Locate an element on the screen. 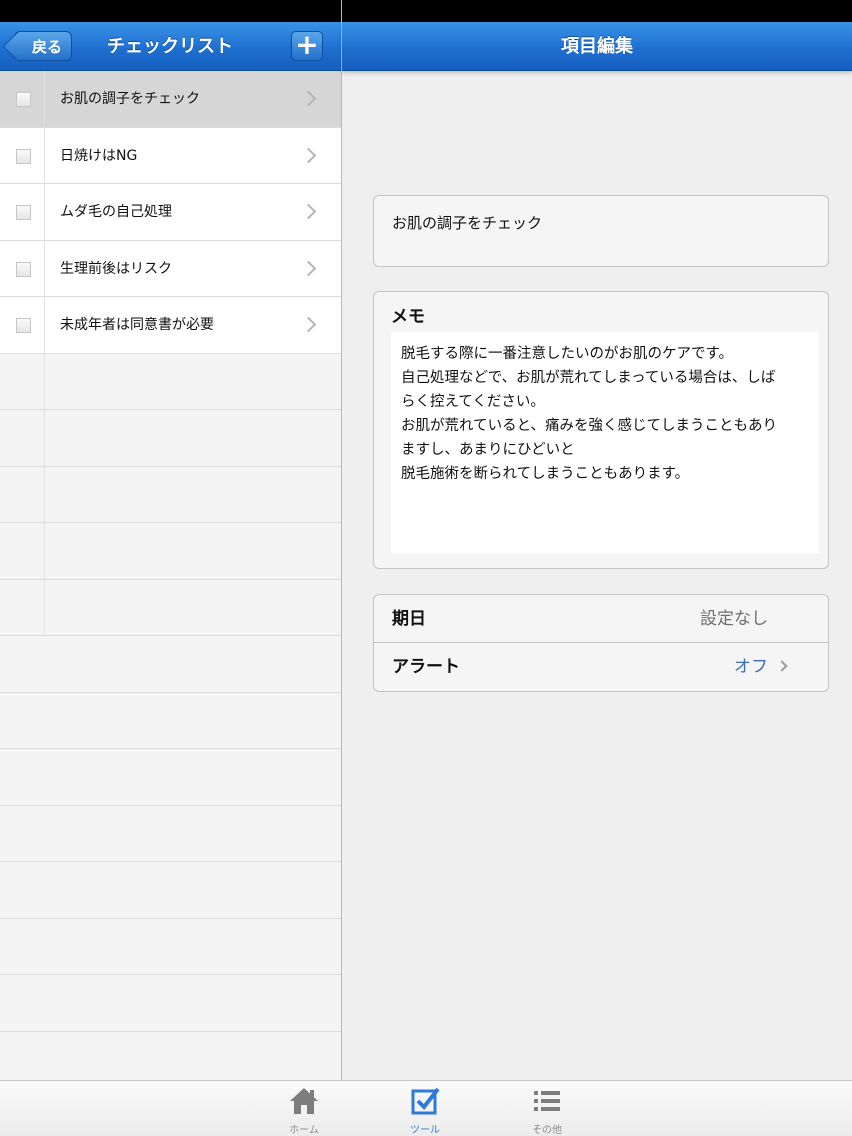 The width and height of the screenshot is (852, 1136). back-button: 戻る is located at coordinates (43, 46).